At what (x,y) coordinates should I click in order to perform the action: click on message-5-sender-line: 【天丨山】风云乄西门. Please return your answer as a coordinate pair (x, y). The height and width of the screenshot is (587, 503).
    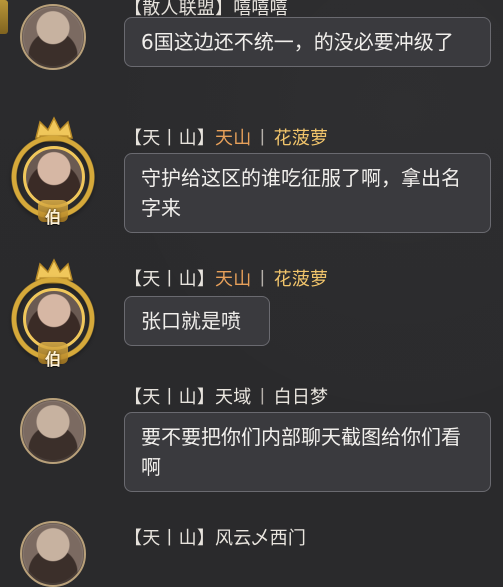
    Looking at the image, I should click on (215, 537).